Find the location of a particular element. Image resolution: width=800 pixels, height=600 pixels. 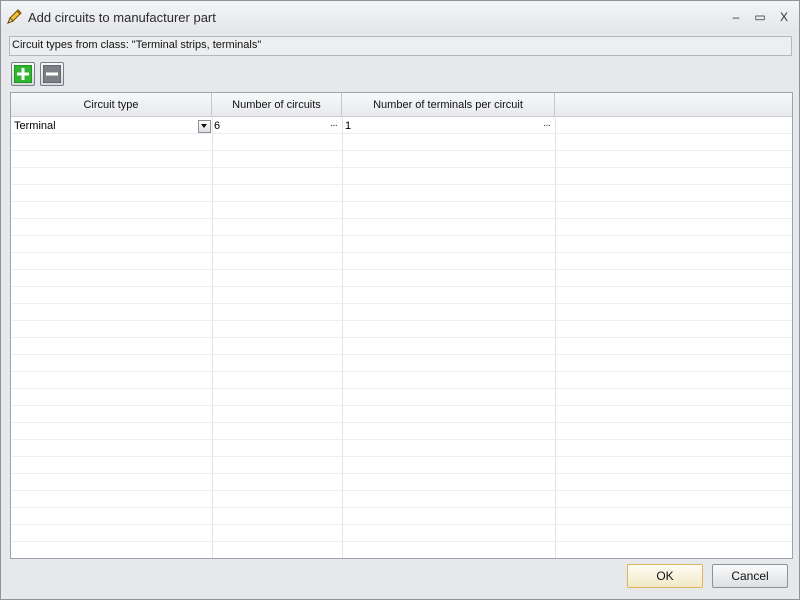

chevron-down-icon is located at coordinates (204, 126).